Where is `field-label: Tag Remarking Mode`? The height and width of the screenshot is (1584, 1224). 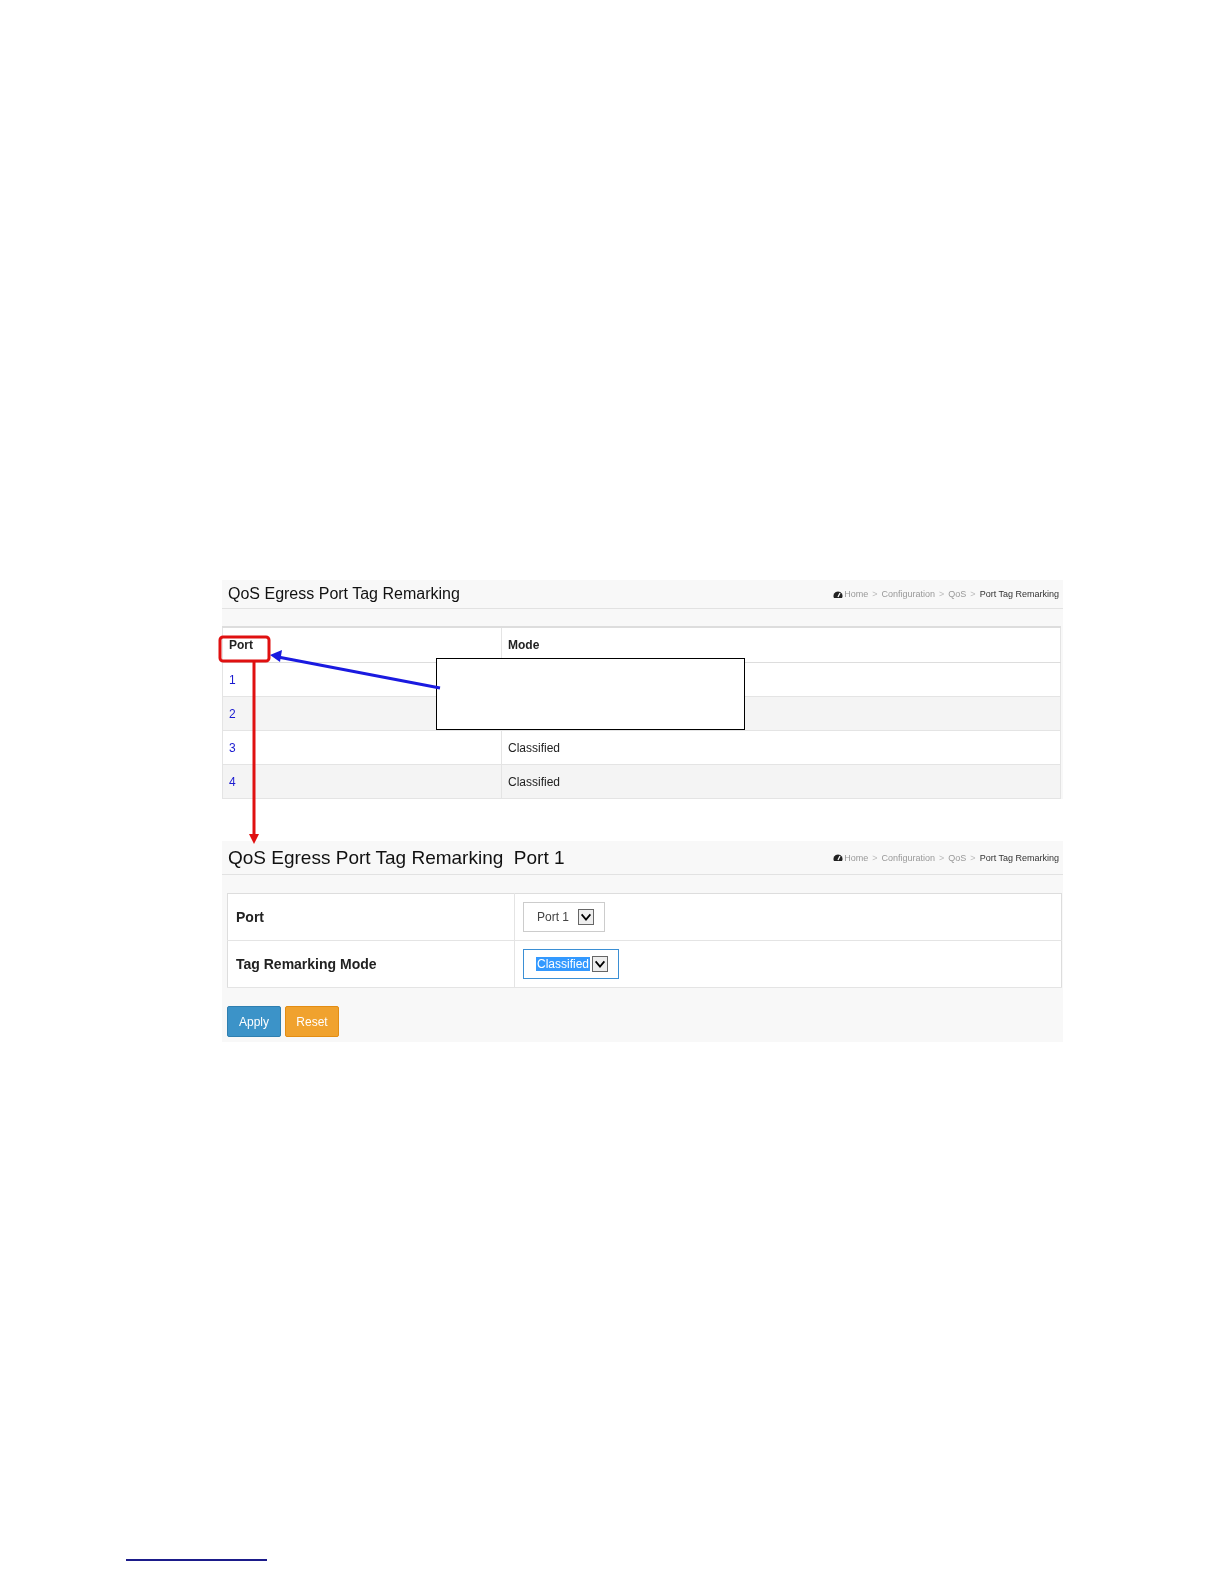
field-label: Tag Remarking Mode is located at coordinates (371, 964).